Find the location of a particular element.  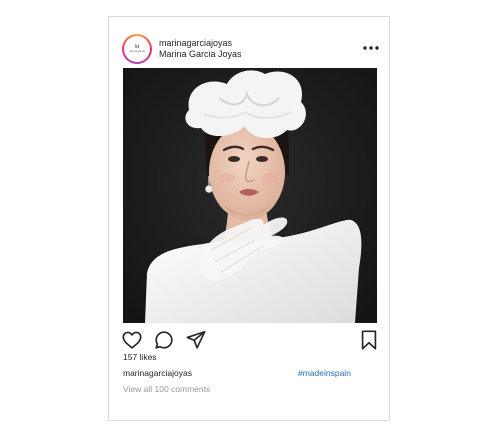

avatar-logo-text: marina garcia is located at coordinates (137, 51).